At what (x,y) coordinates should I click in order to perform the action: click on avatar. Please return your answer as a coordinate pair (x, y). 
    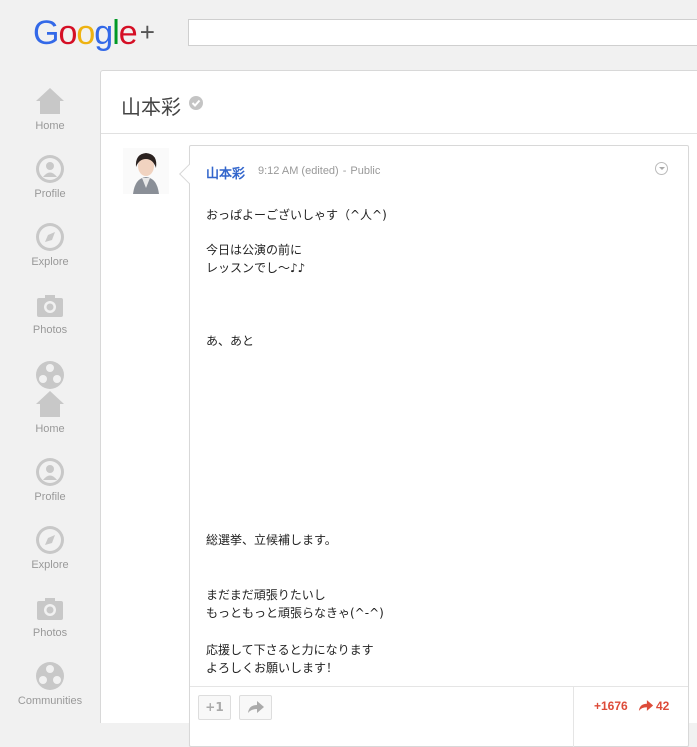
    Looking at the image, I should click on (146, 171).